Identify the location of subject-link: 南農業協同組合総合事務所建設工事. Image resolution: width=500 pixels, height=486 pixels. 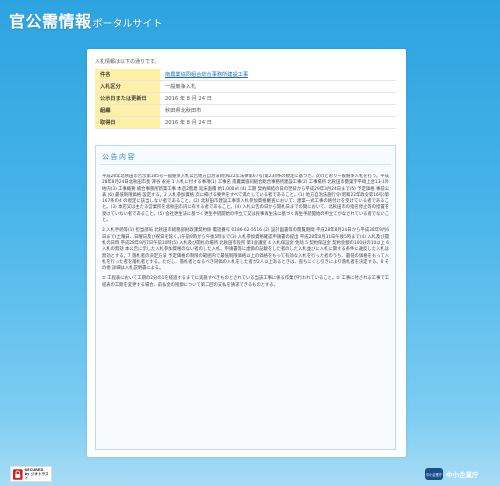
(278, 75).